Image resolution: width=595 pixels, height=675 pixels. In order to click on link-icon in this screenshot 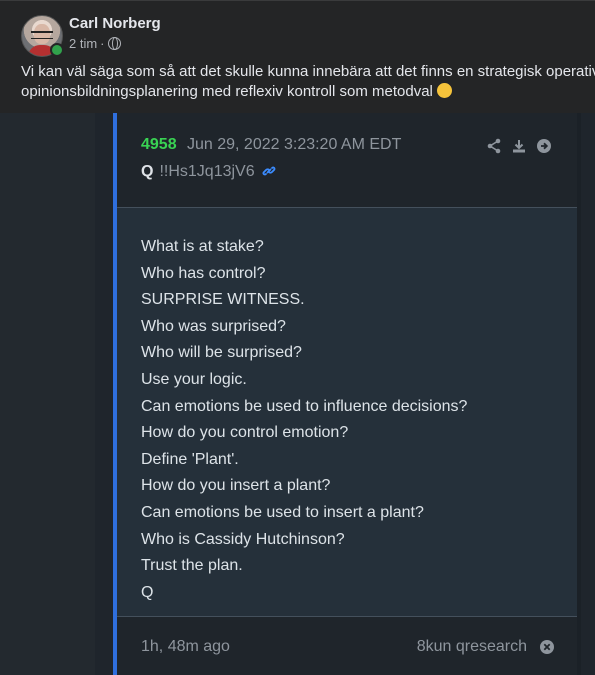, I will do `click(269, 171)`.